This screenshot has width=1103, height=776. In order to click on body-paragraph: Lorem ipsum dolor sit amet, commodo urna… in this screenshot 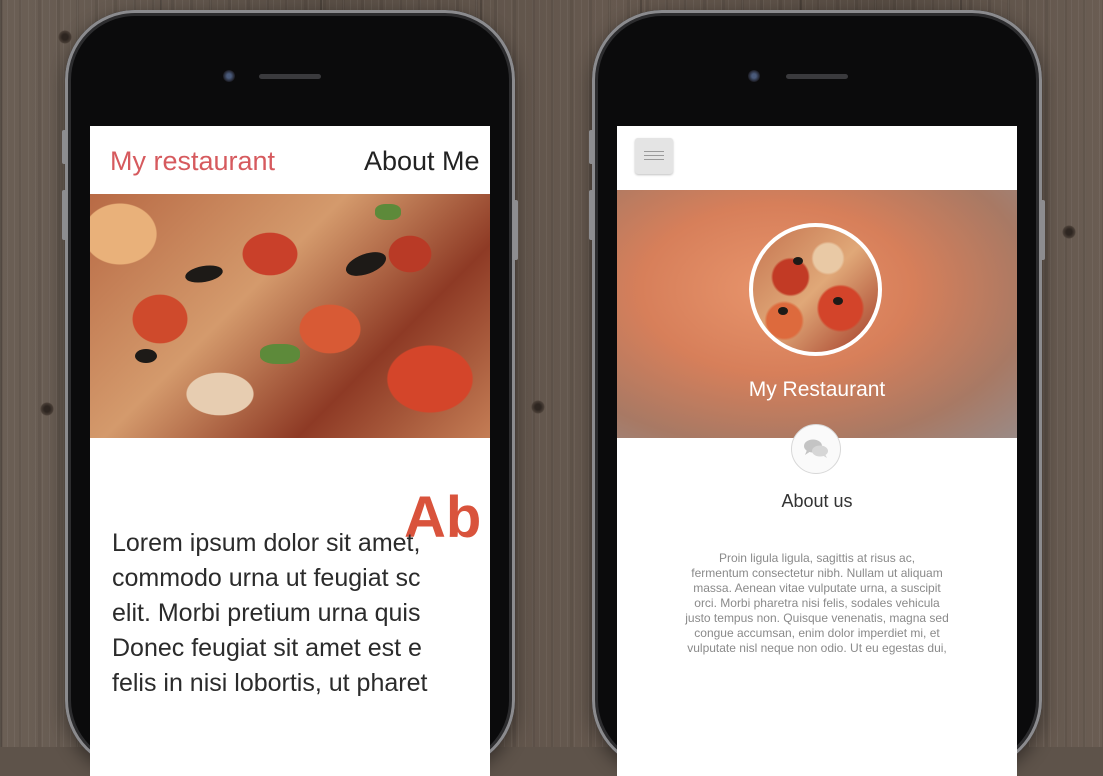, I will do `click(269, 613)`.